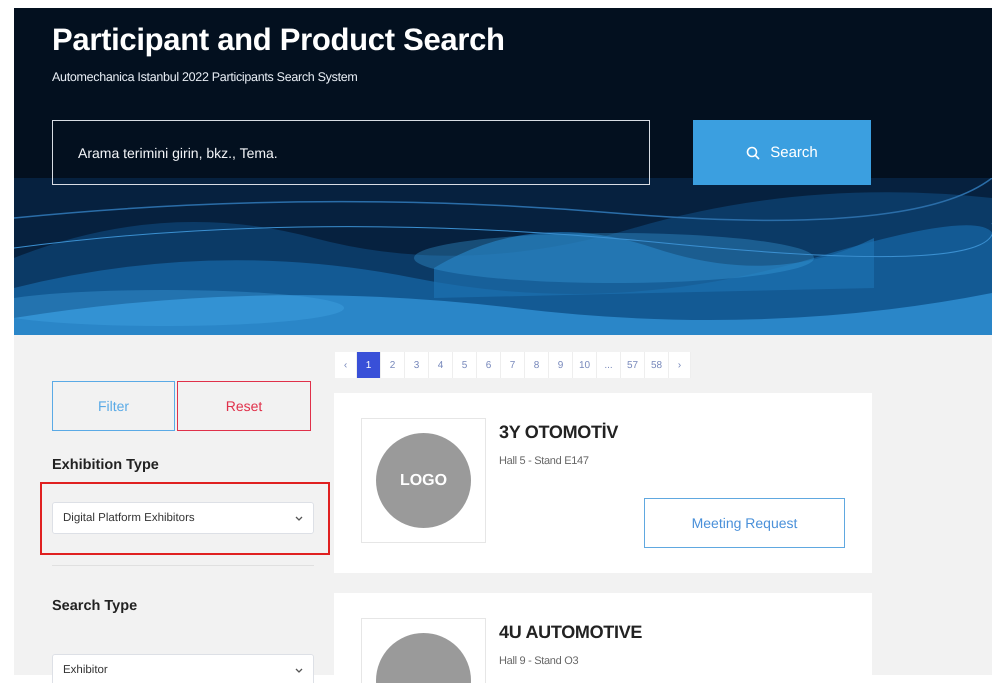 This screenshot has width=992, height=683. Describe the element at coordinates (183, 518) in the screenshot. I see `dropdown: Digital Platform Exhibitors` at that location.